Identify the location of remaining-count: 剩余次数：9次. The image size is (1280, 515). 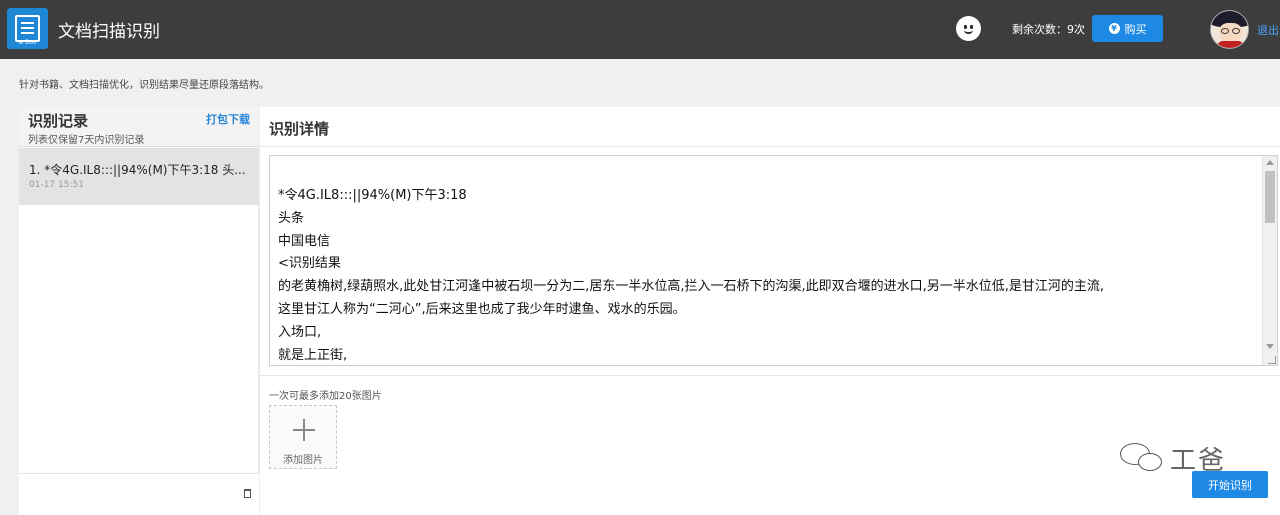
(1048, 29).